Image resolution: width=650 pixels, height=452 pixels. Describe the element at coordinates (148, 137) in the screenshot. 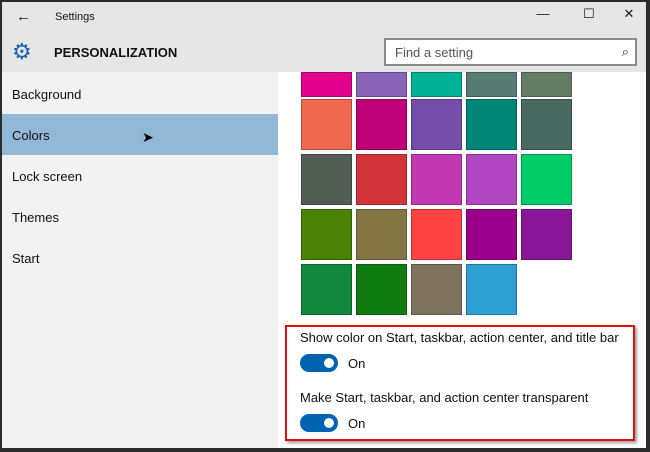

I see `mouse-cursor-icon: ➤` at that location.